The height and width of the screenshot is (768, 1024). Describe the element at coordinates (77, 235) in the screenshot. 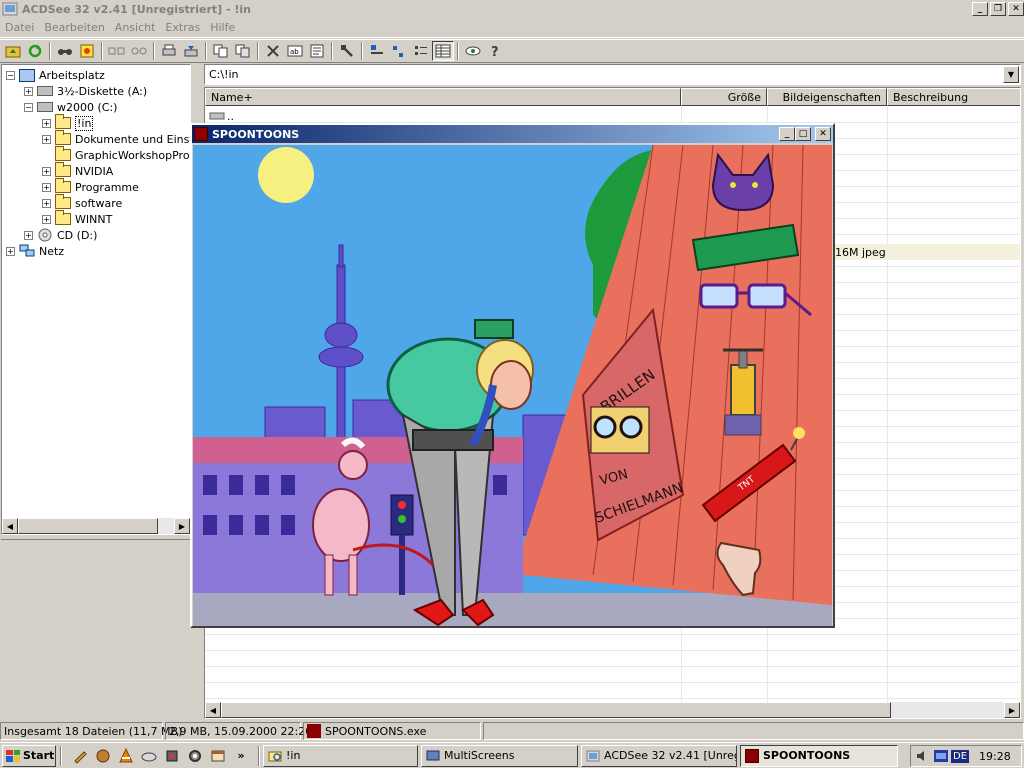

I see `tree-item-label: CD (D:)` at that location.